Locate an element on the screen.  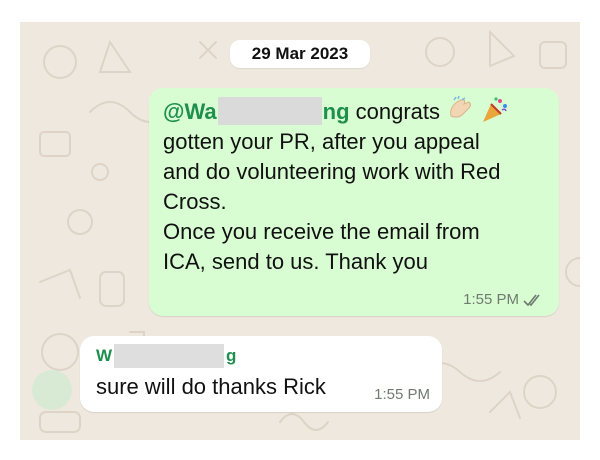
clapping-hands-icon is located at coordinates (461, 107).